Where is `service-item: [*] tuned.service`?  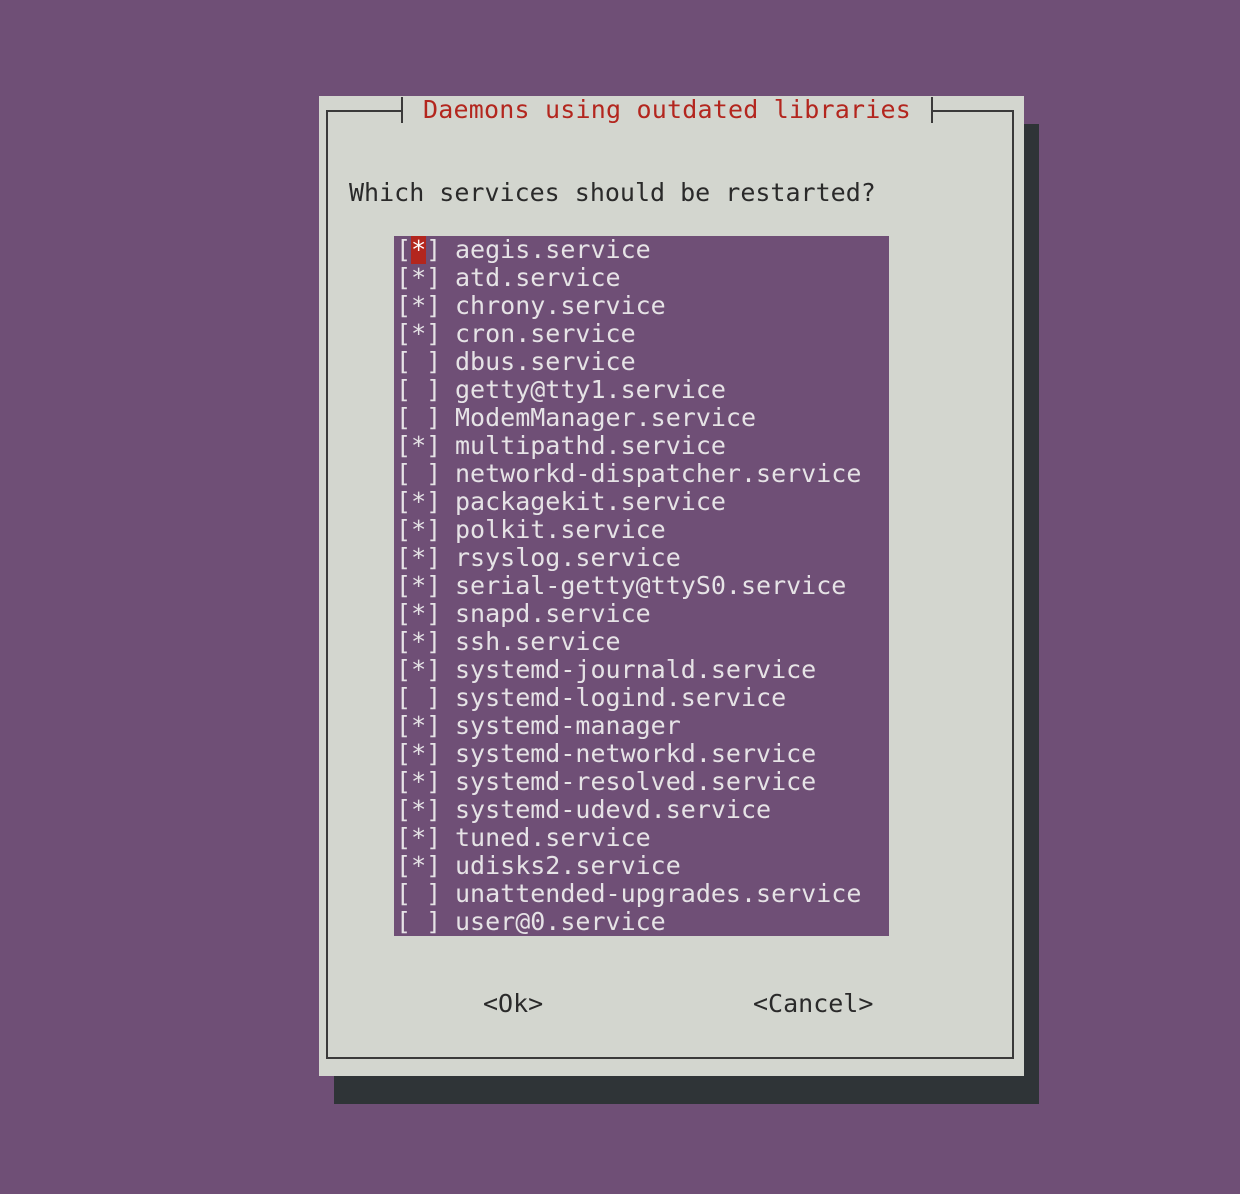 service-item: [*] tuned.service is located at coordinates (641, 838).